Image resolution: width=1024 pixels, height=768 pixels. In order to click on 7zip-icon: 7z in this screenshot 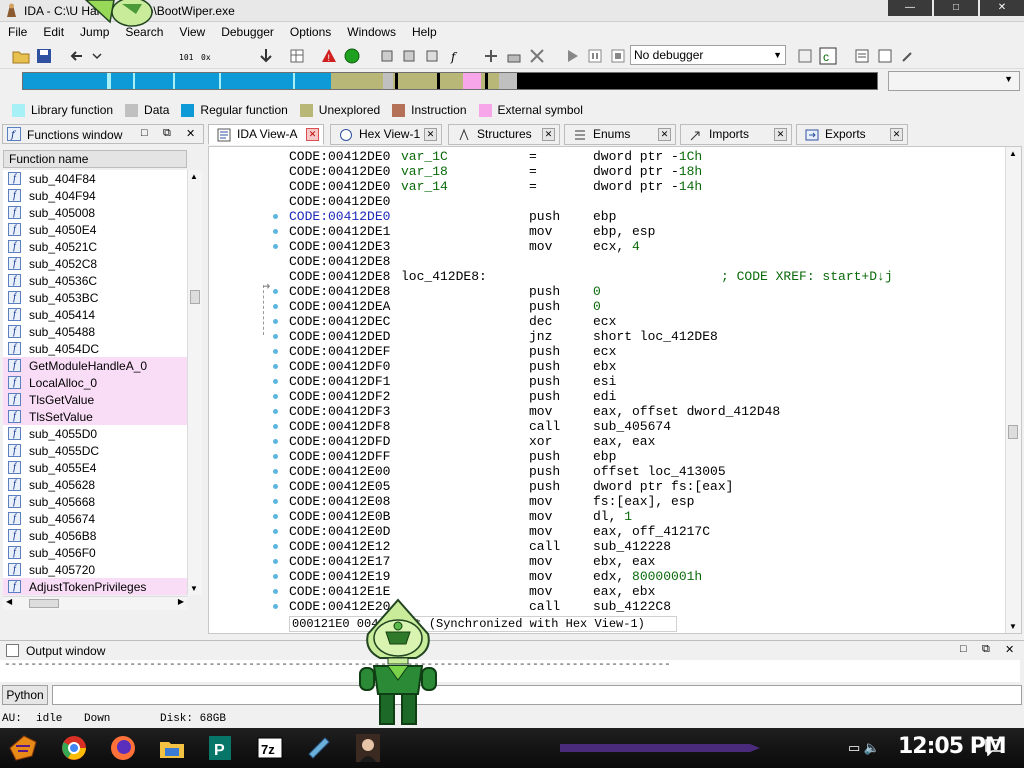, I will do `click(270, 748)`.